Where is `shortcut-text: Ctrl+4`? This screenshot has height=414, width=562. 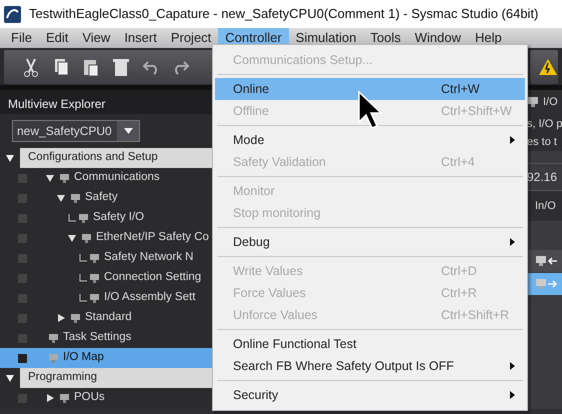
shortcut-text: Ctrl+4 is located at coordinates (458, 162).